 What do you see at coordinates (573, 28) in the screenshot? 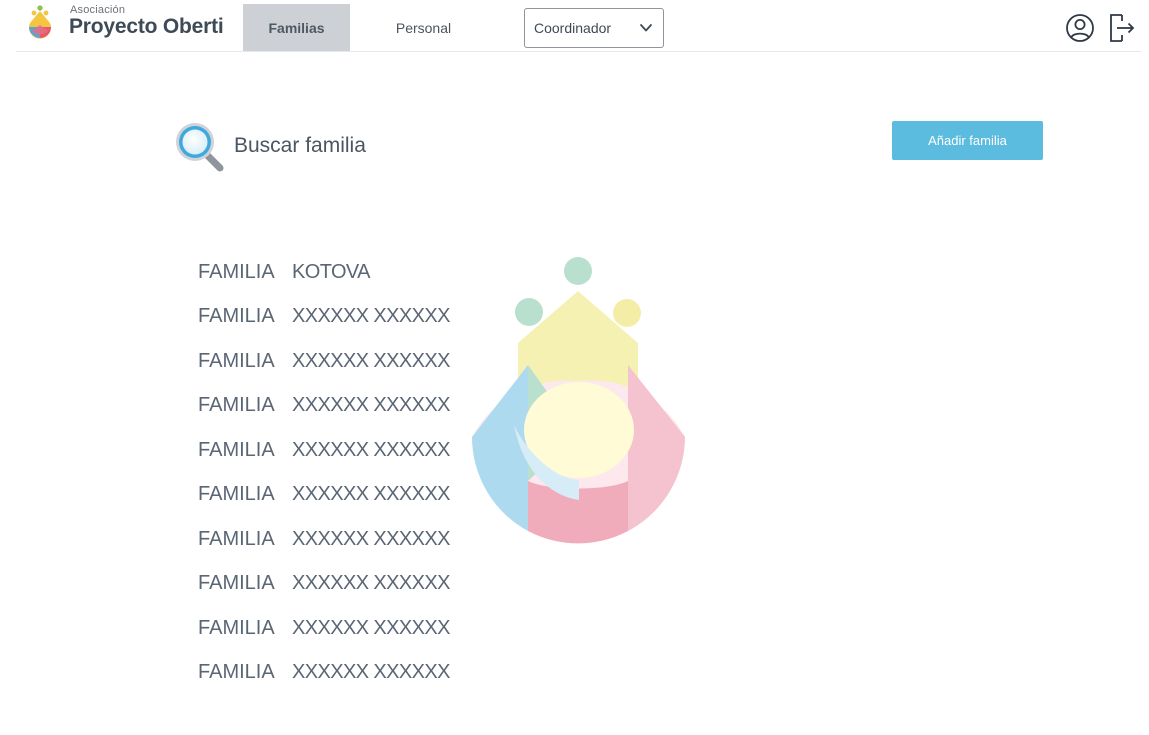
I see `role-select-value: Coordinador` at bounding box center [573, 28].